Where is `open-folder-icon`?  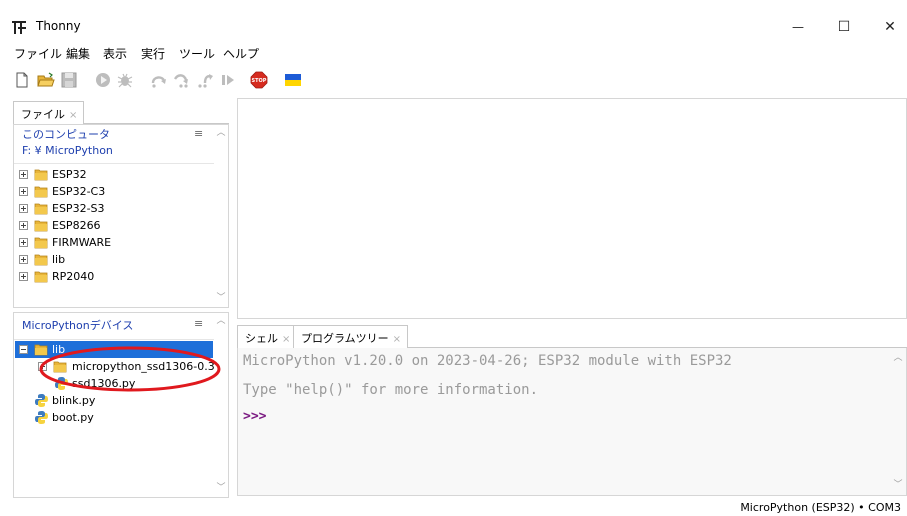
open-folder-icon is located at coordinates (46, 80).